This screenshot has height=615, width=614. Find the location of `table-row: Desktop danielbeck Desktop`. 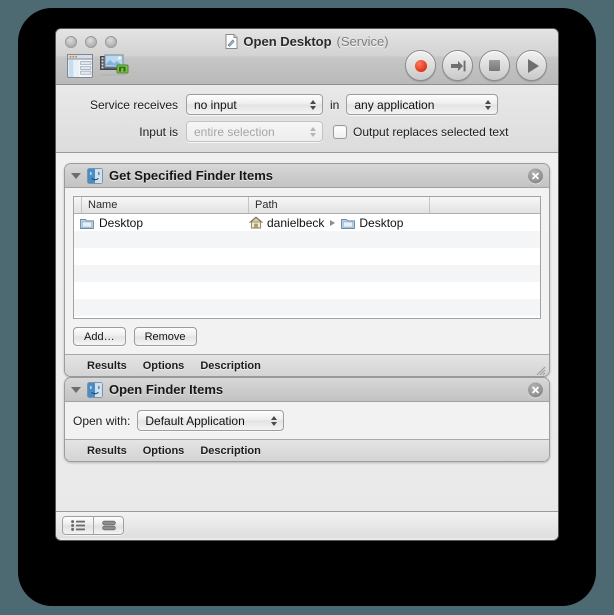

table-row: Desktop danielbeck Desktop is located at coordinates (307, 222).